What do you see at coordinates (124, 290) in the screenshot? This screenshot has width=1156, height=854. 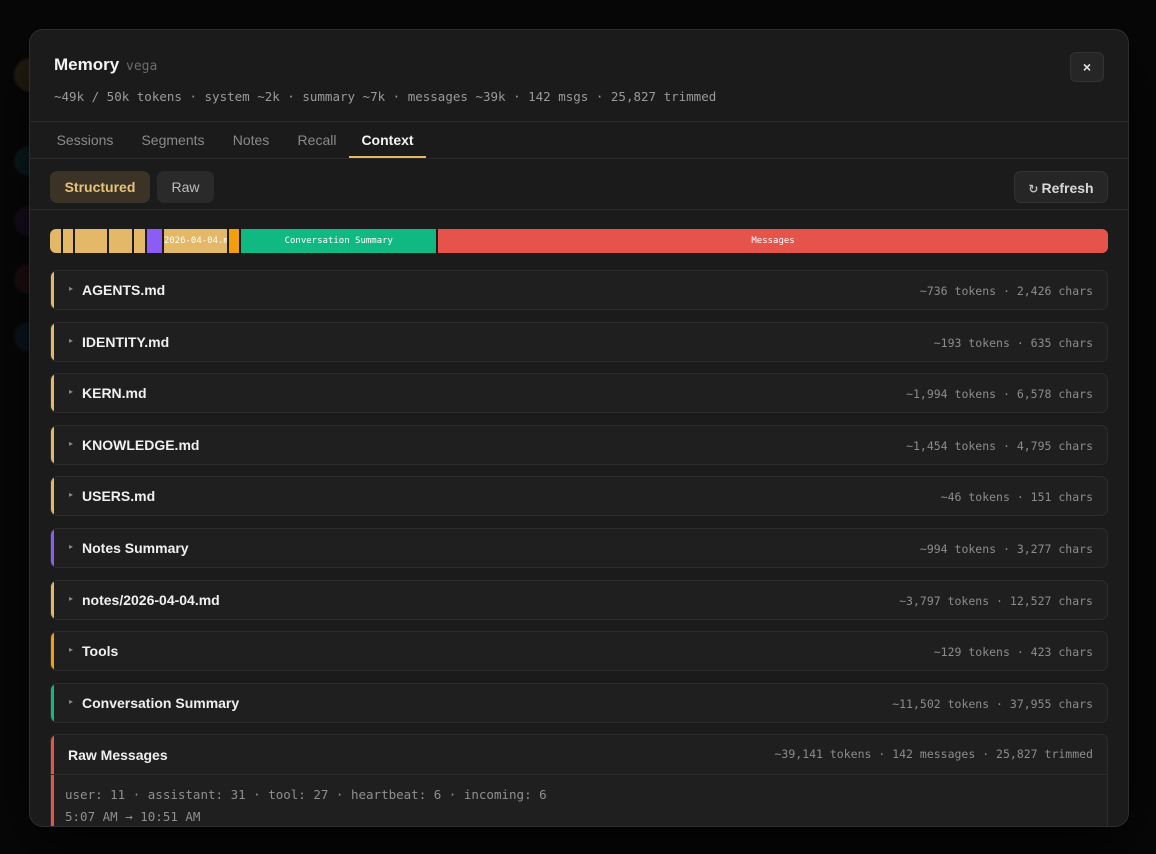 I see `section-name: AGENTS.md` at bounding box center [124, 290].